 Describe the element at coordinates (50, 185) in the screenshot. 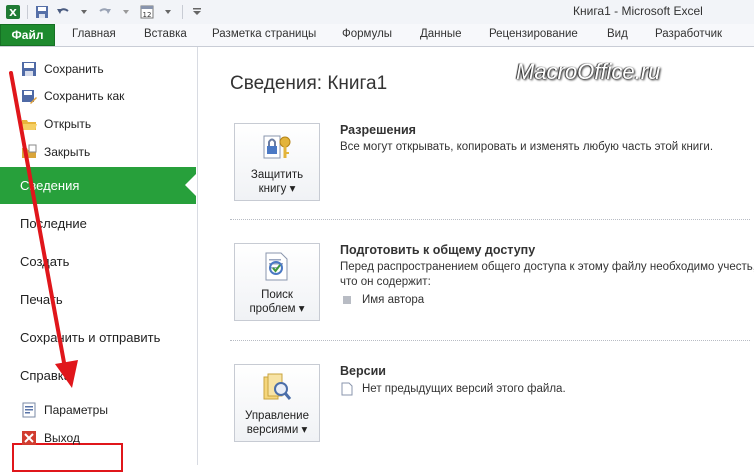

I see `nav-tab-info-label: Сведения` at that location.